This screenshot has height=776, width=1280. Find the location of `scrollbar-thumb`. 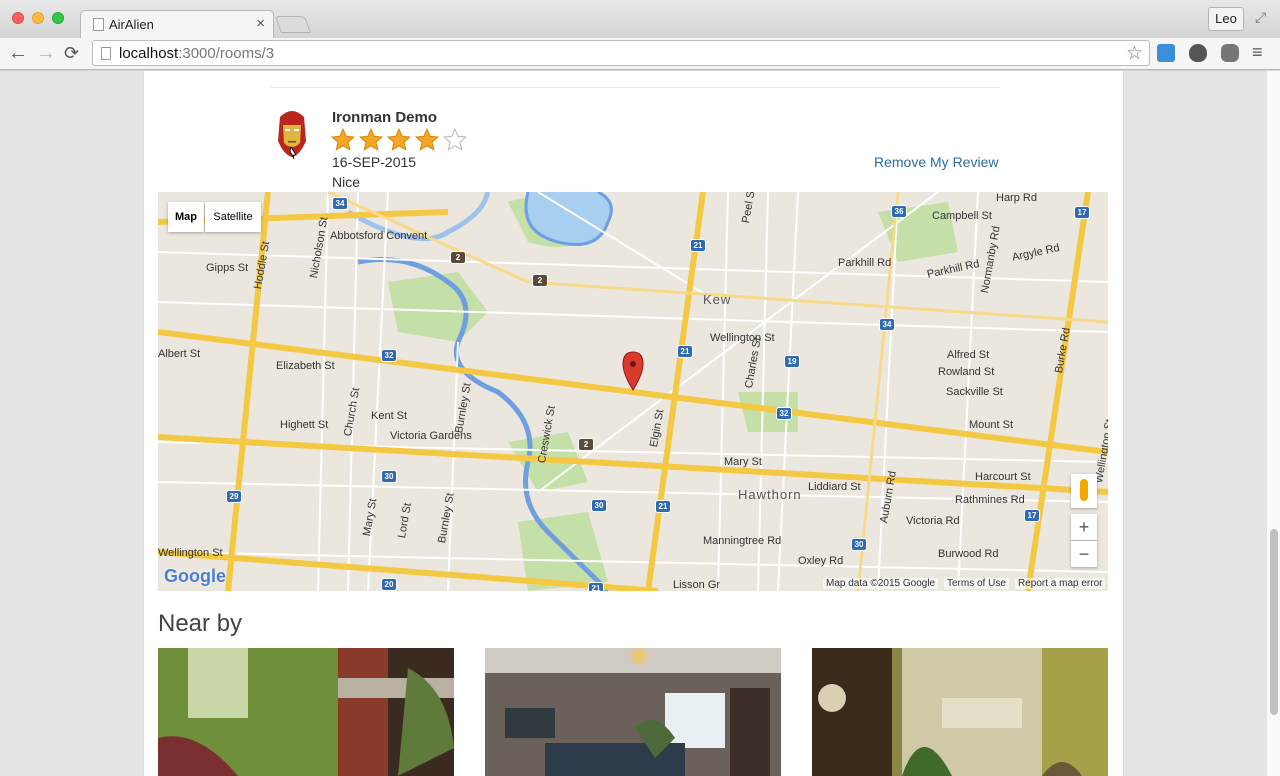

scrollbar-thumb is located at coordinates (1274, 622).